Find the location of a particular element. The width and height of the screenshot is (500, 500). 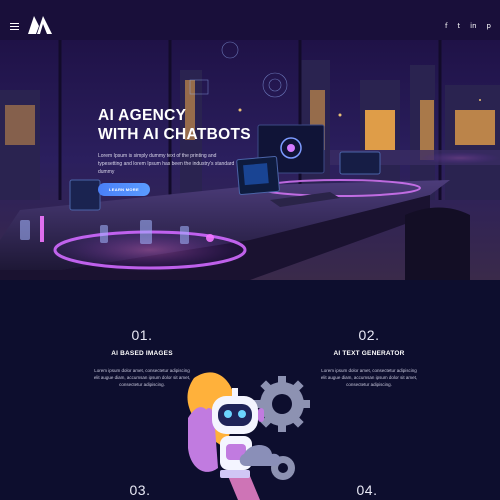

robot-illustration is located at coordinates (248, 436).